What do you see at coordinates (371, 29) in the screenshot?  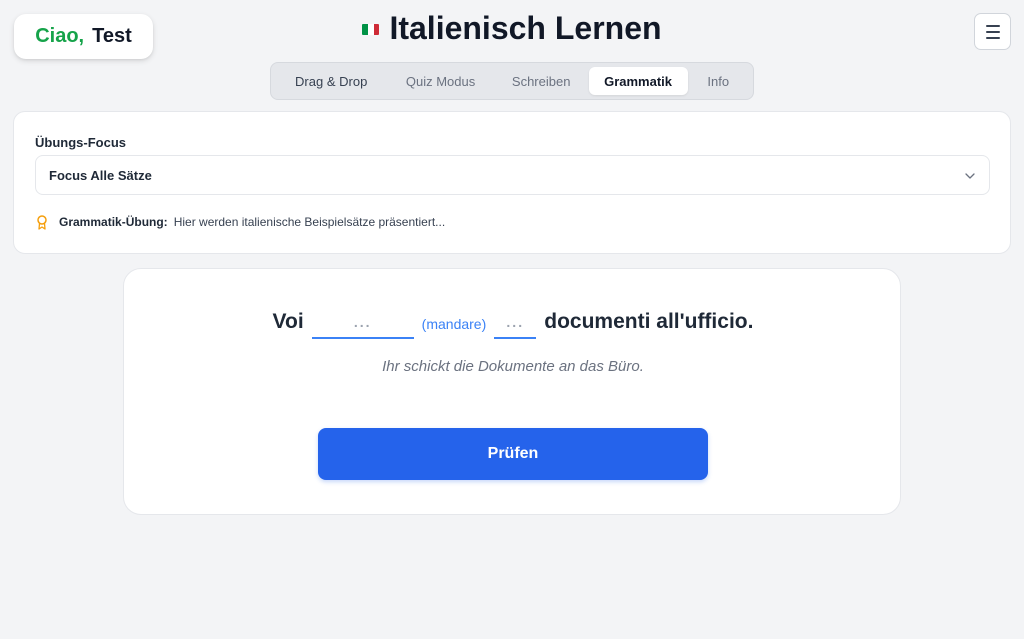 I see `italian-flag-icon` at bounding box center [371, 29].